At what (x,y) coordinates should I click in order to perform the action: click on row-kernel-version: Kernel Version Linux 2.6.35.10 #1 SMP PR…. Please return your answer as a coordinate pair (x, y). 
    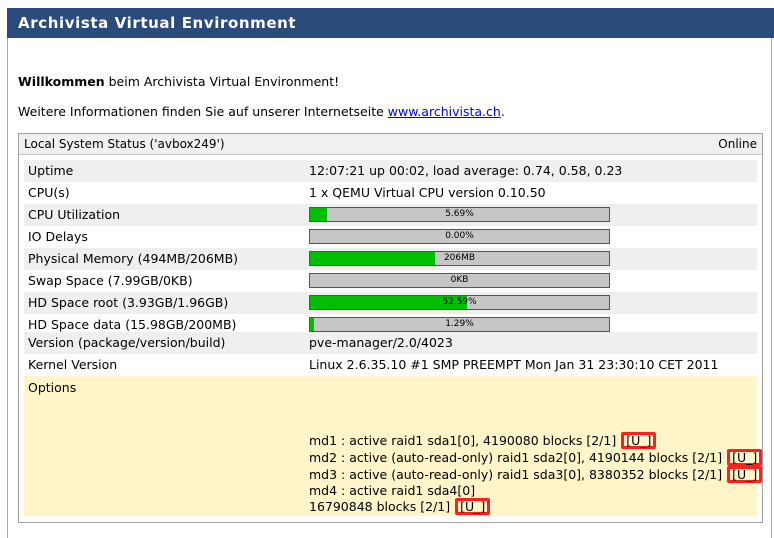
    Looking at the image, I should click on (390, 365).